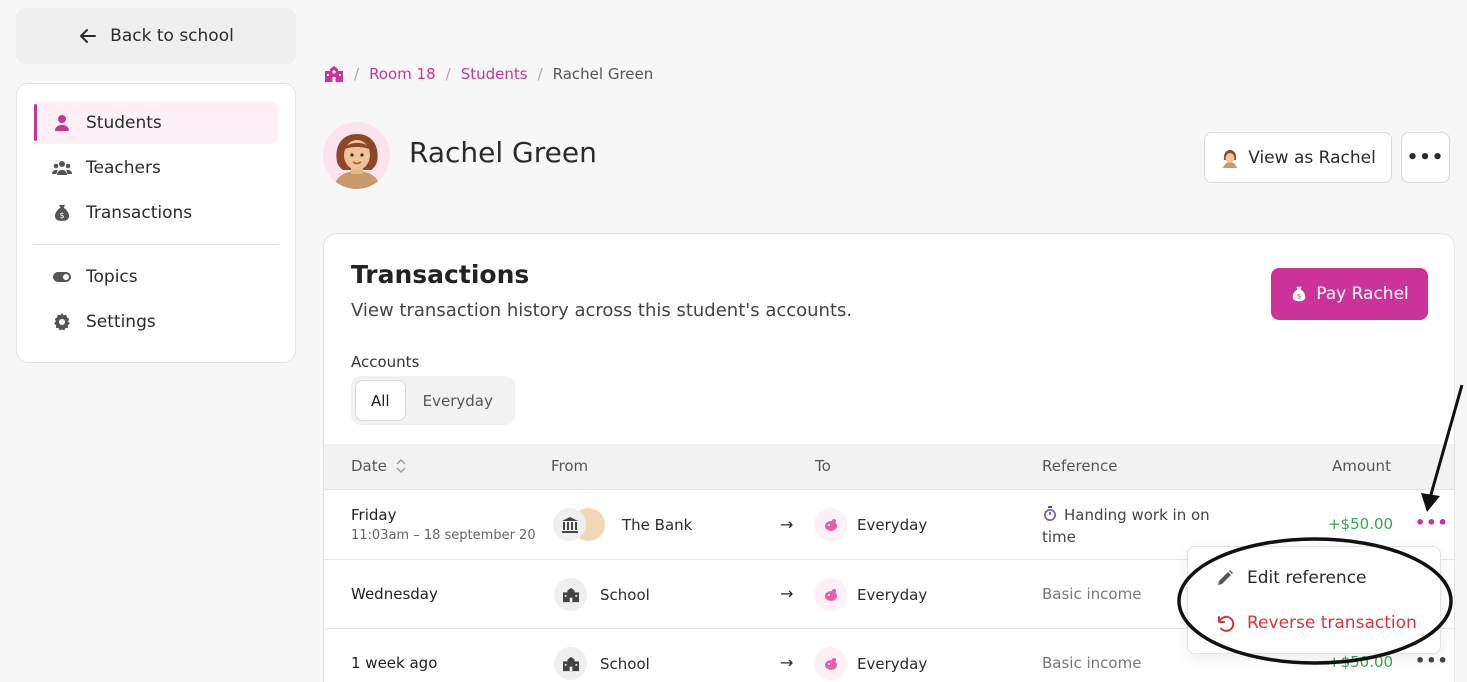 The image size is (1467, 682). Describe the element at coordinates (1230, 158) in the screenshot. I see `avatar-icon` at that location.